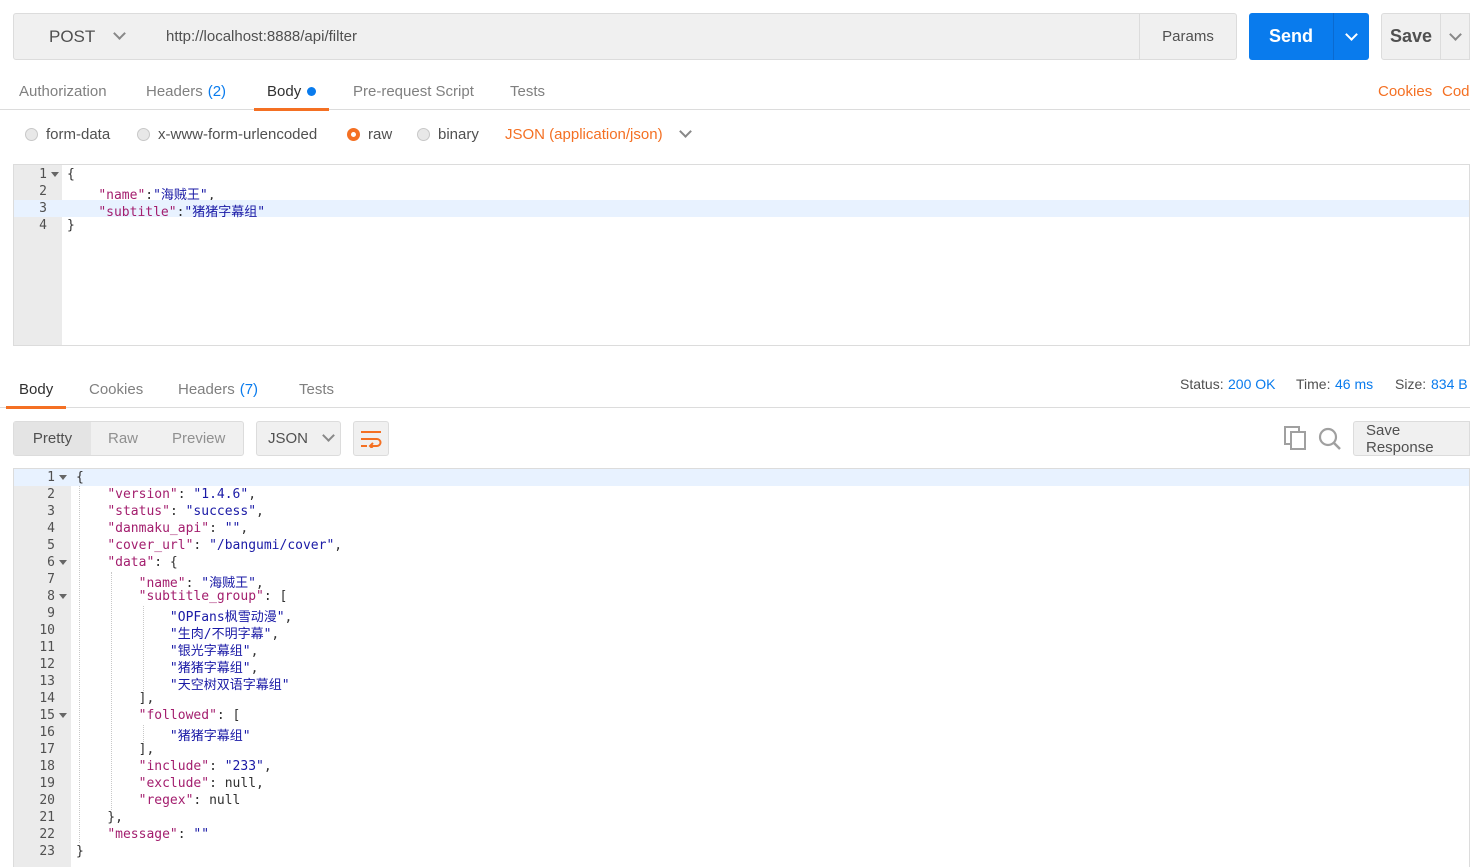 The image size is (1470, 867). I want to click on tab-prerequest-script: Pre-request Script, so click(413, 91).